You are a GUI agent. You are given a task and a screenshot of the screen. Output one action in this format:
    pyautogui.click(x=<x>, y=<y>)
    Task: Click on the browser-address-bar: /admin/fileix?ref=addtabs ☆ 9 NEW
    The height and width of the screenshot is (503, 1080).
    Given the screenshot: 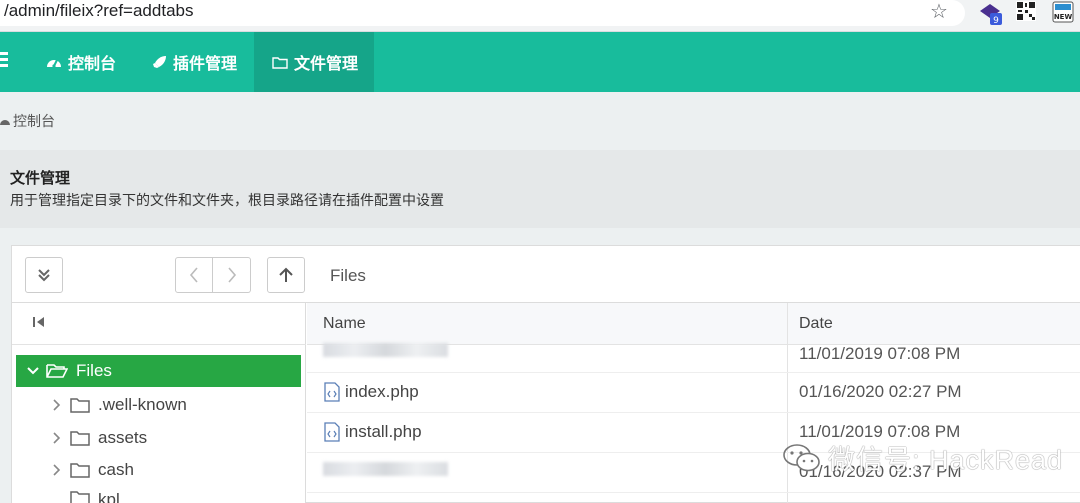 What is the action you would take?
    pyautogui.click(x=540, y=16)
    